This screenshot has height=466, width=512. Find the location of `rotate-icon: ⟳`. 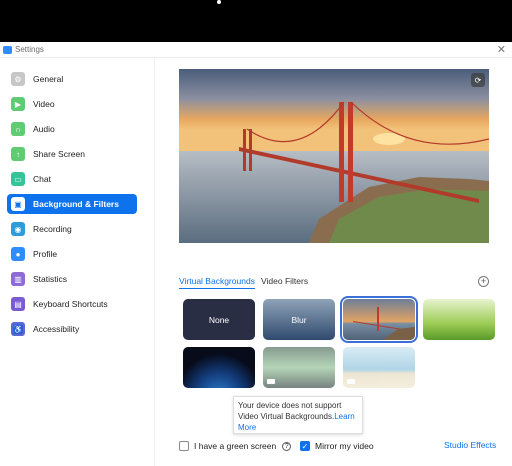

rotate-icon: ⟳ is located at coordinates (478, 80).